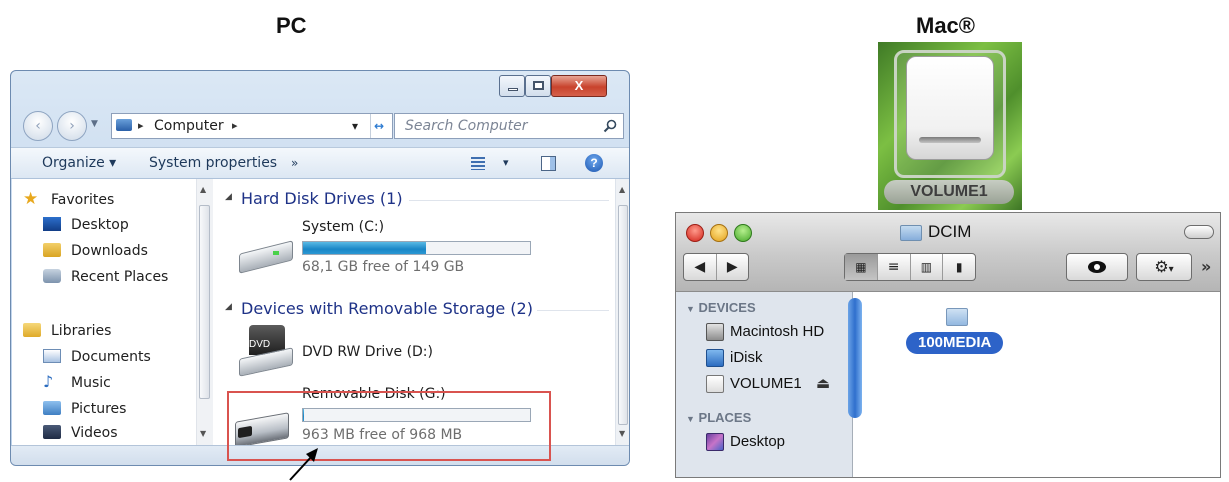 This screenshot has height=482, width=1229. I want to click on dvd-badge: DVD, so click(260, 344).